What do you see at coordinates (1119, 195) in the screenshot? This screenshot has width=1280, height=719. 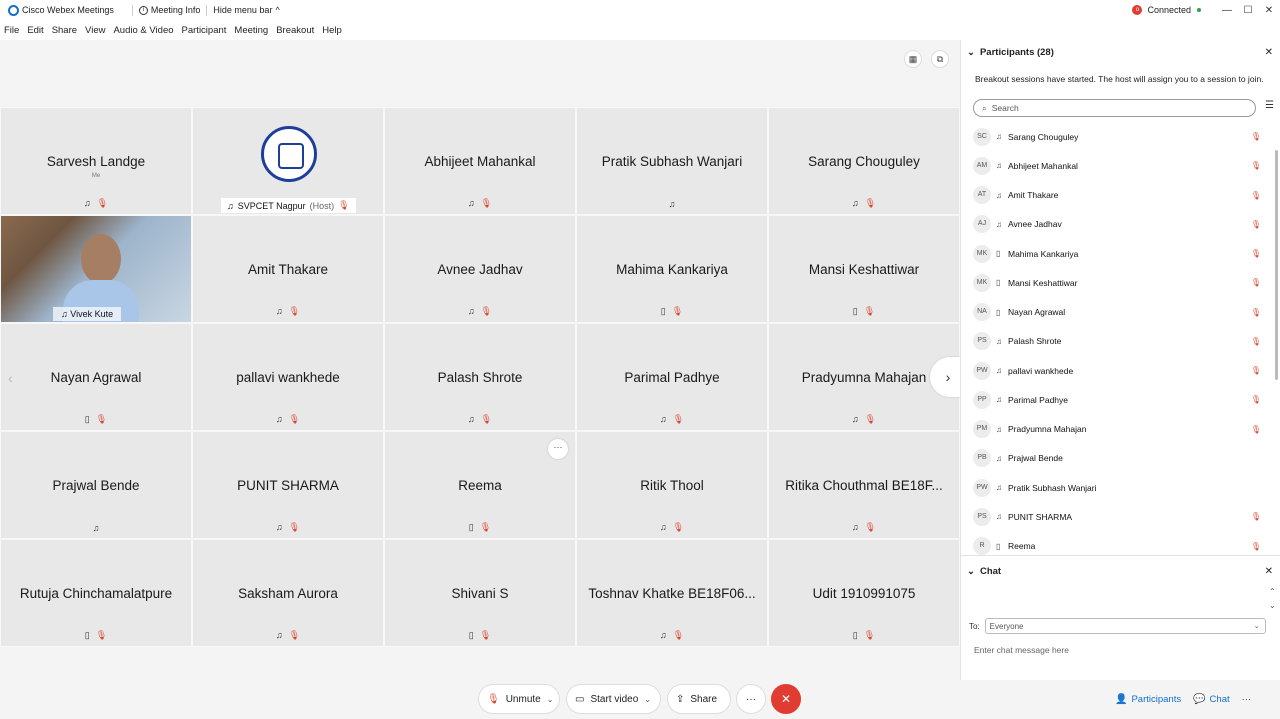 I see `participant-list-item: AT ♫ Amit Thakare 🎙` at bounding box center [1119, 195].